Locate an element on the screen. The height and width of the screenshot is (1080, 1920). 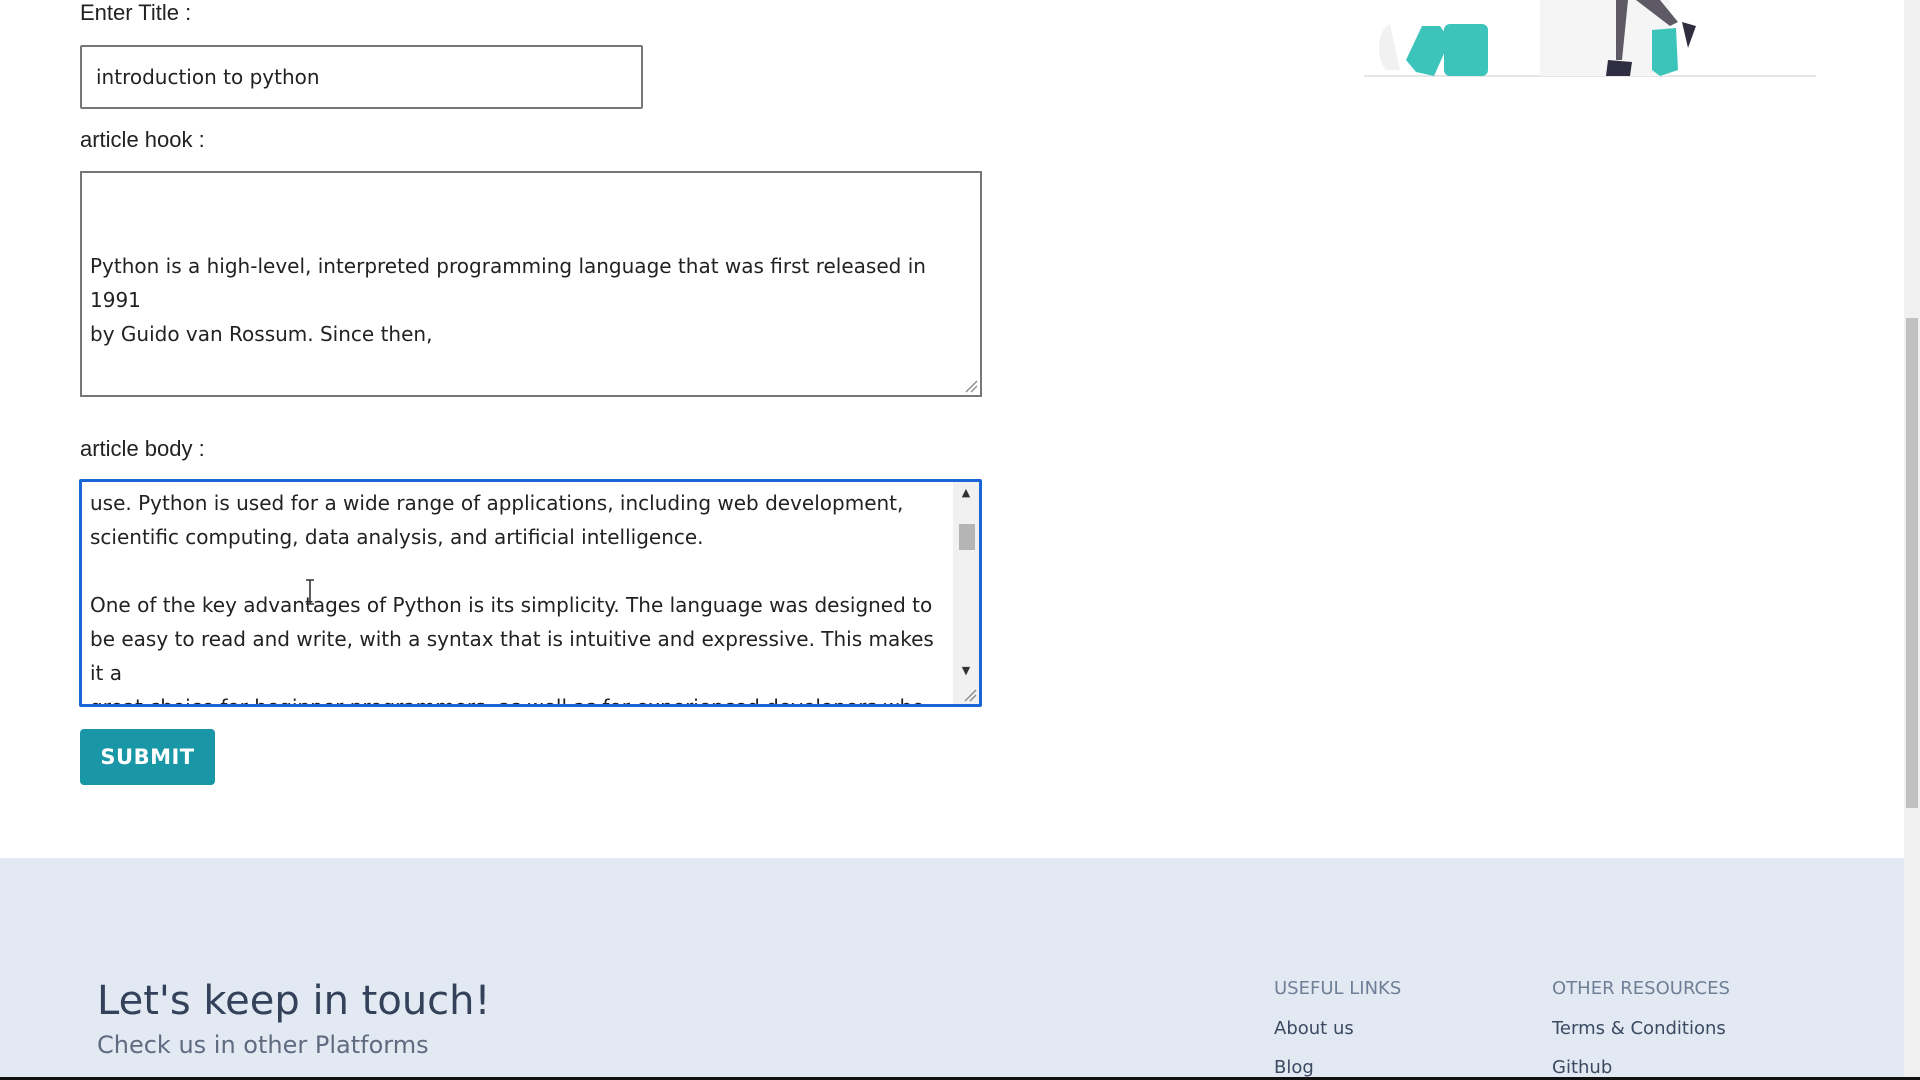
footer-heading: Let's keep in touch! is located at coordinates (294, 1001).